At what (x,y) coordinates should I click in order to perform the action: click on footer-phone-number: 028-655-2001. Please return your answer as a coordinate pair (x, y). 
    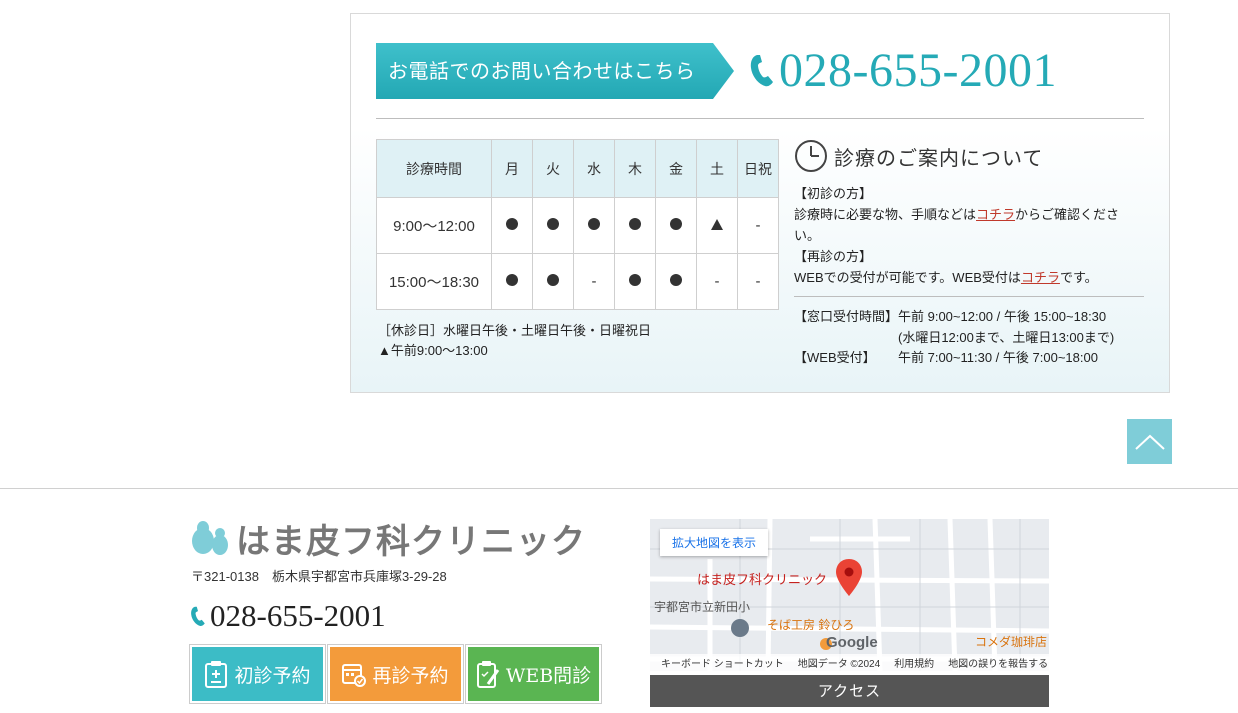
    Looking at the image, I should click on (298, 615).